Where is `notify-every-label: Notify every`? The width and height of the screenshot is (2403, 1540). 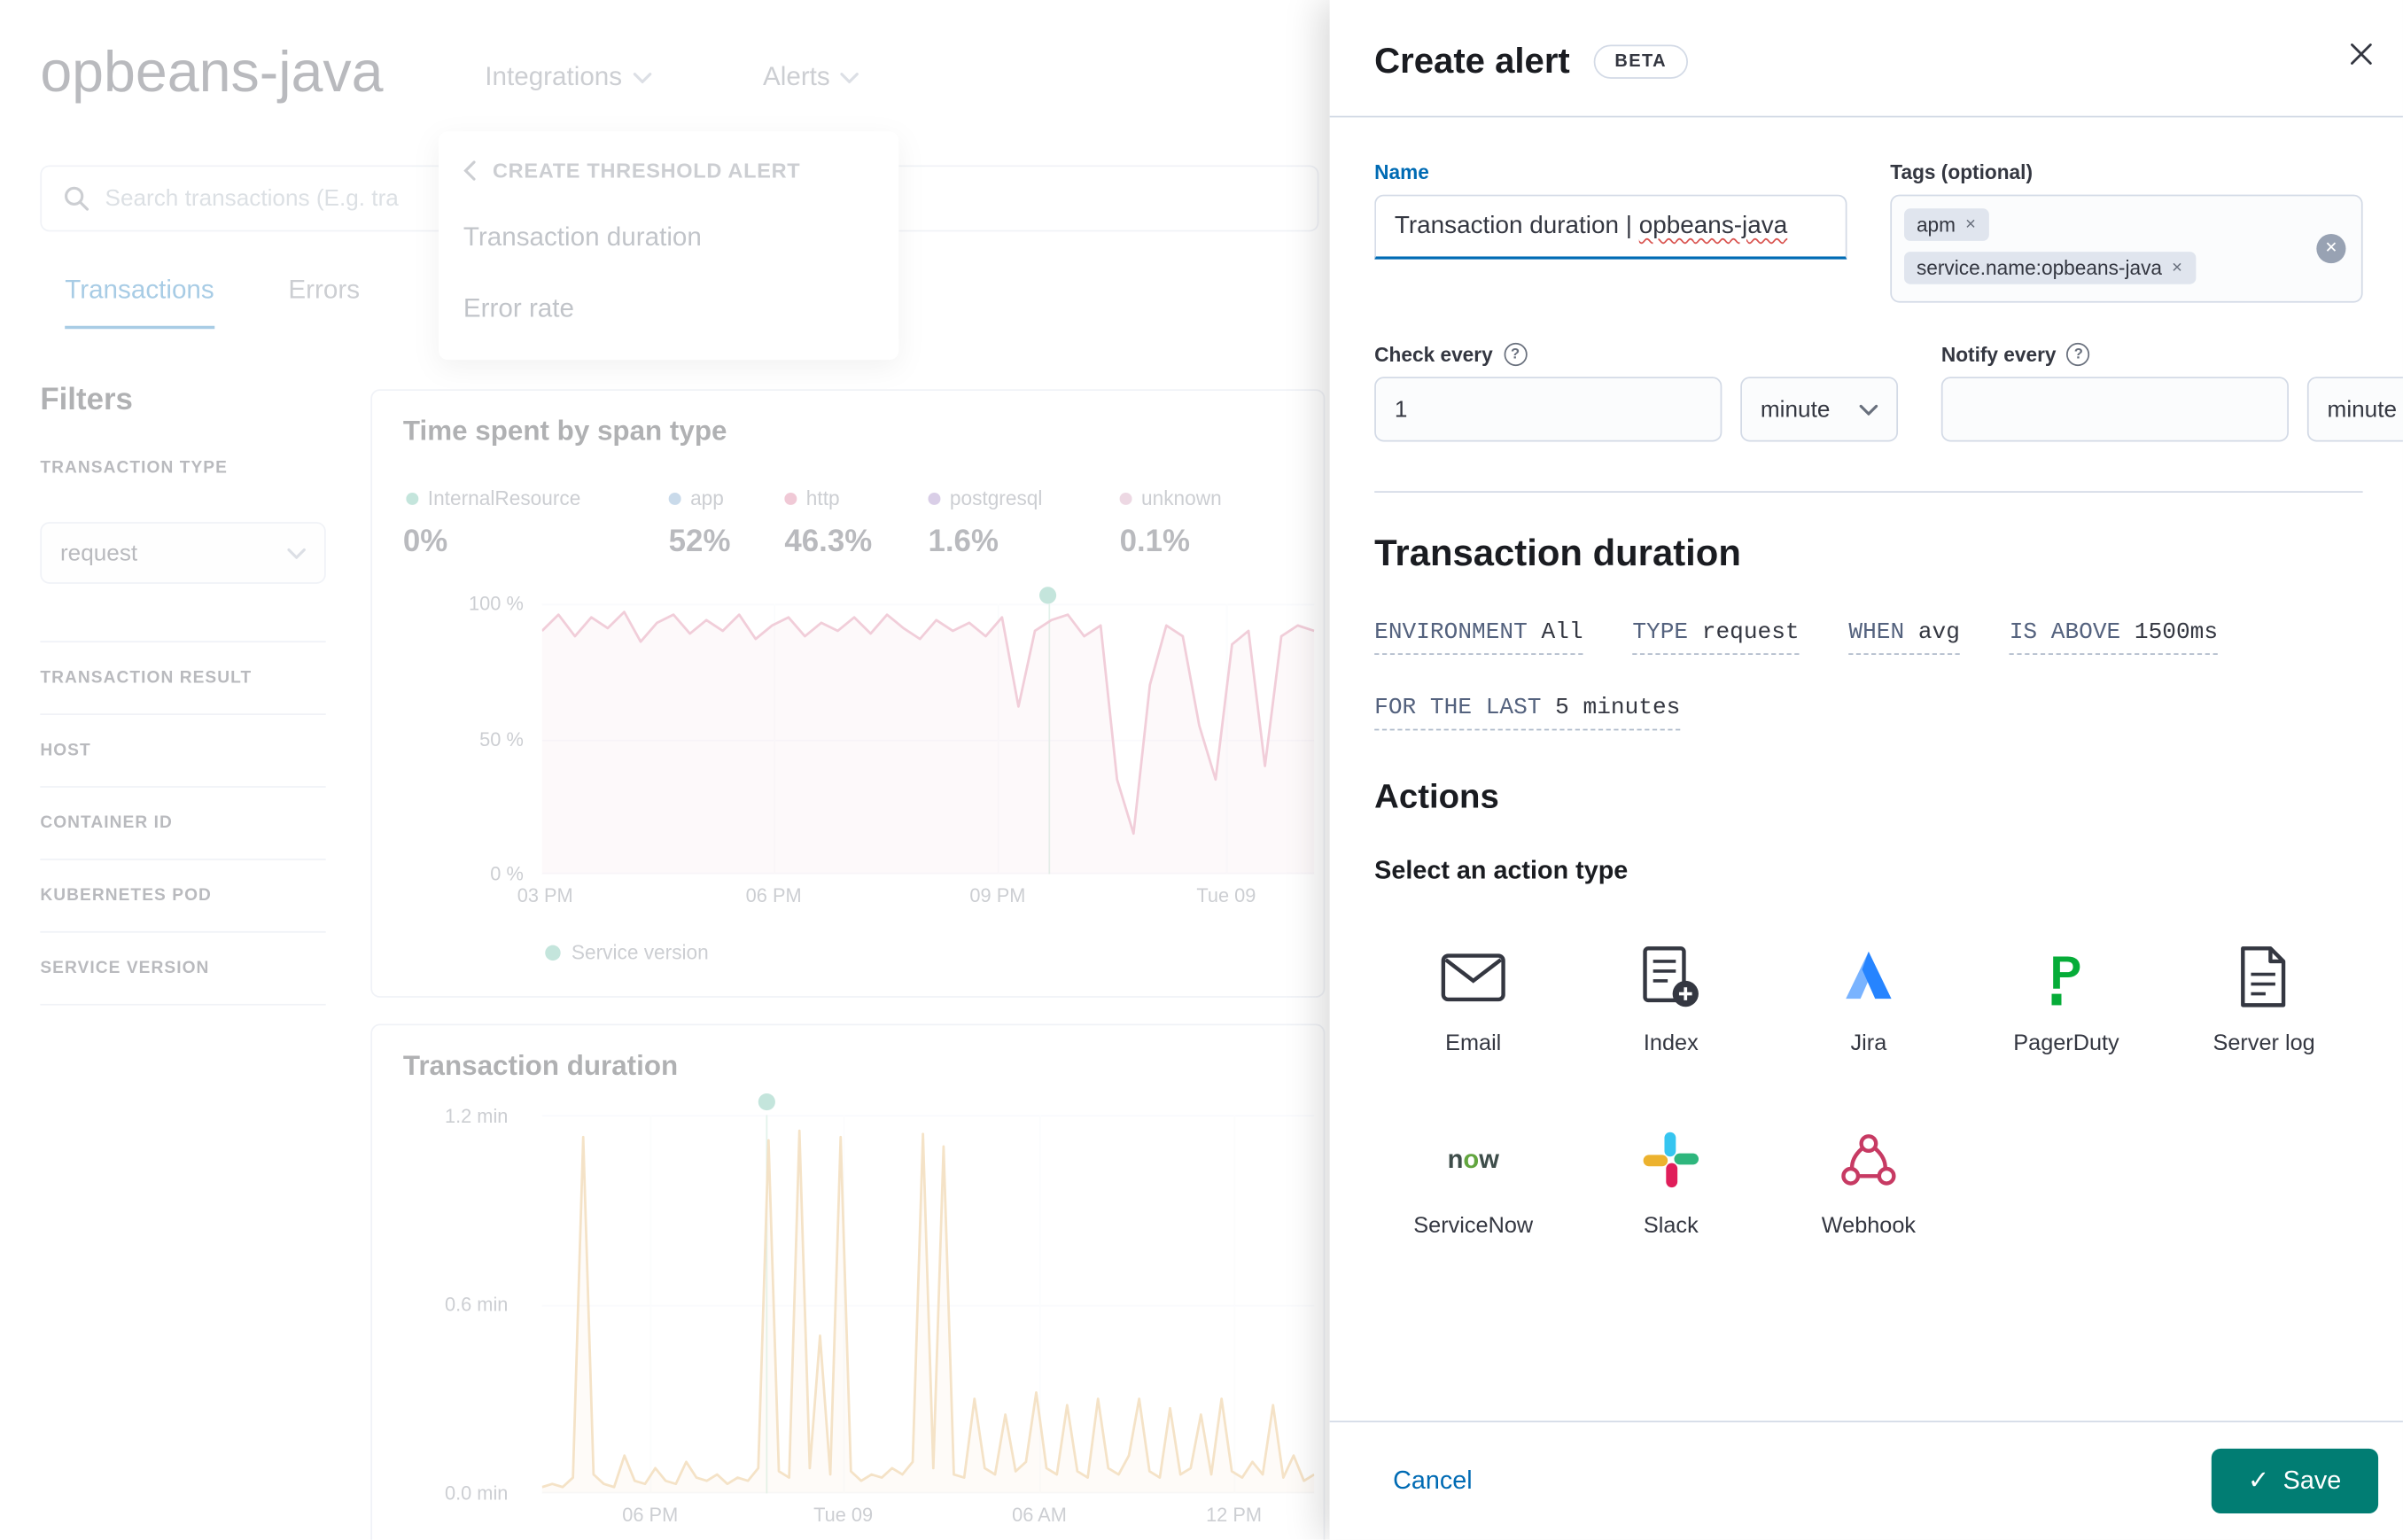 notify-every-label: Notify every is located at coordinates (2172, 354).